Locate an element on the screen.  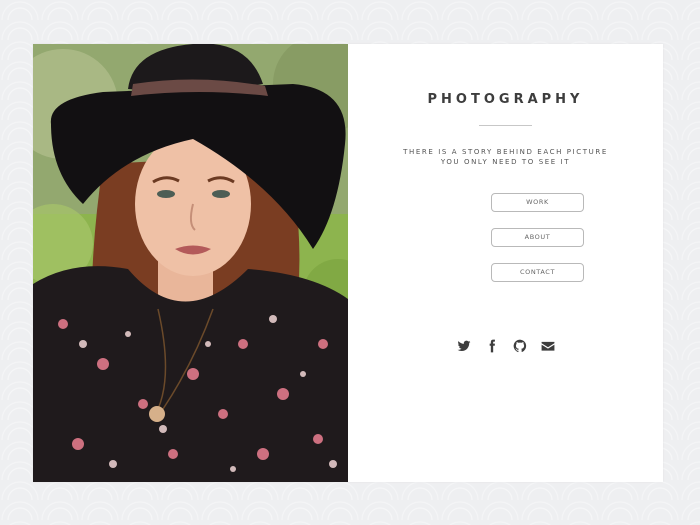
work-button: WORK is located at coordinates (537, 202).